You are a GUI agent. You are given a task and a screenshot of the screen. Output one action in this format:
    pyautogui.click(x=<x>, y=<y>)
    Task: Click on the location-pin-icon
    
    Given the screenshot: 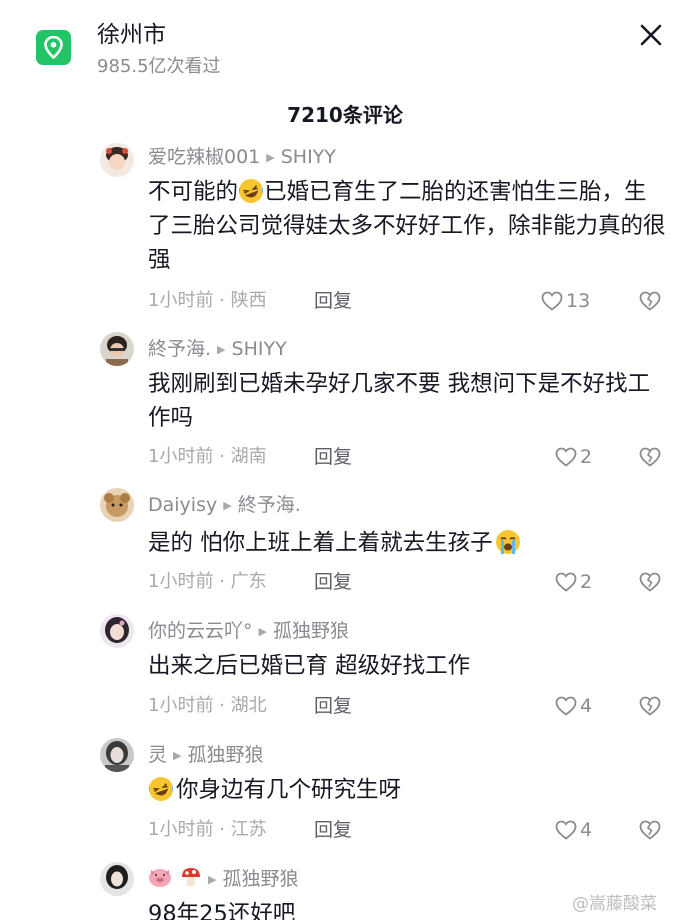 What is the action you would take?
    pyautogui.click(x=53, y=47)
    